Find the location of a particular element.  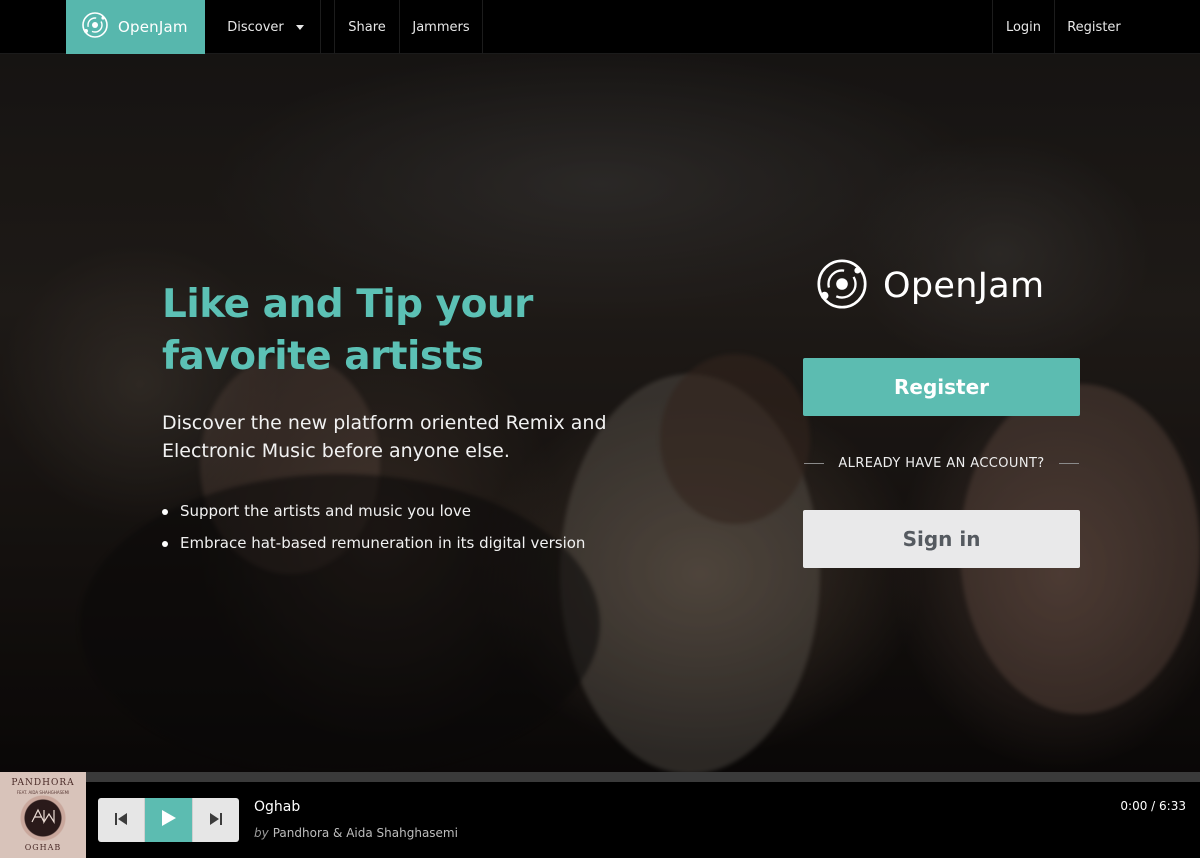

nav-discover-label: Discover is located at coordinates (255, 27).